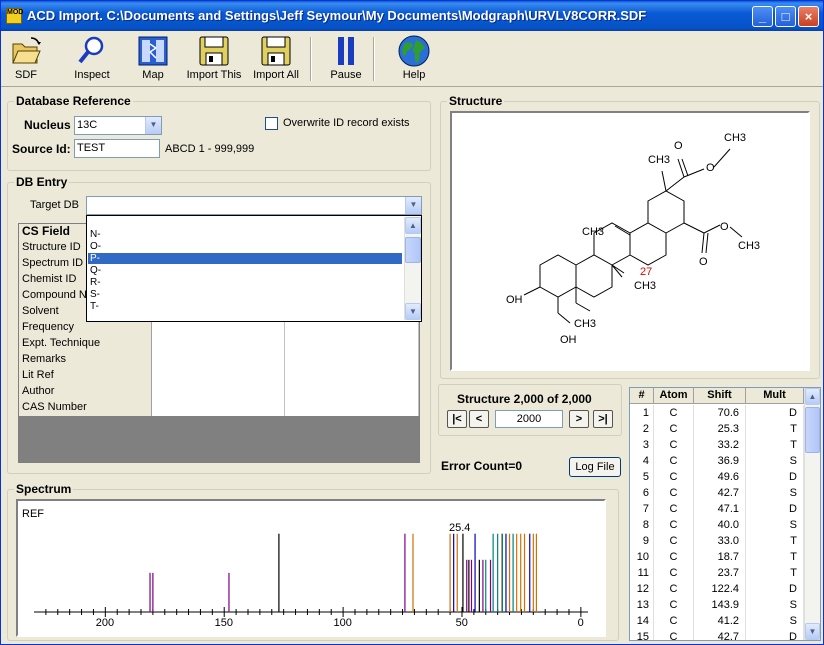 This screenshot has height=645, width=824. Describe the element at coordinates (717, 573) in the screenshot. I see `table-row: 11 C 23.7 T` at that location.